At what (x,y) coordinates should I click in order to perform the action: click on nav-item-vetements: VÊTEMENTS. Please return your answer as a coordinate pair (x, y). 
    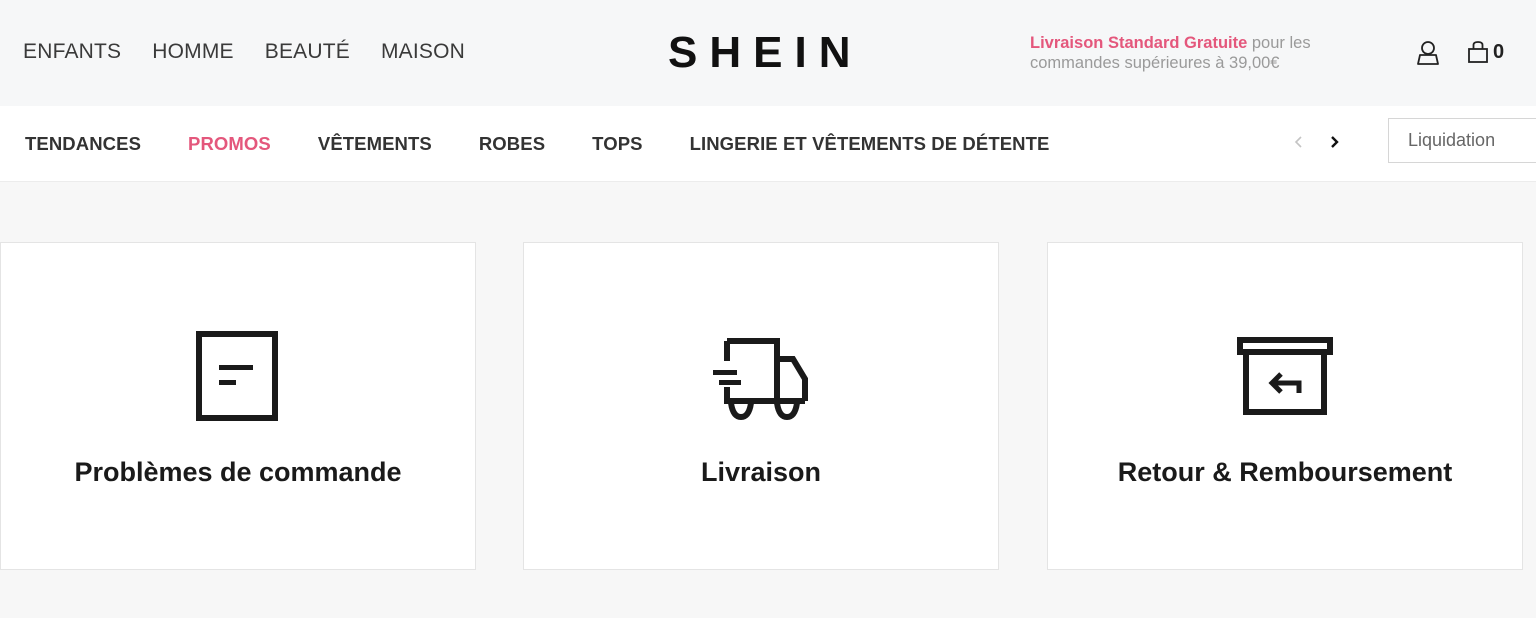
    Looking at the image, I should click on (375, 144).